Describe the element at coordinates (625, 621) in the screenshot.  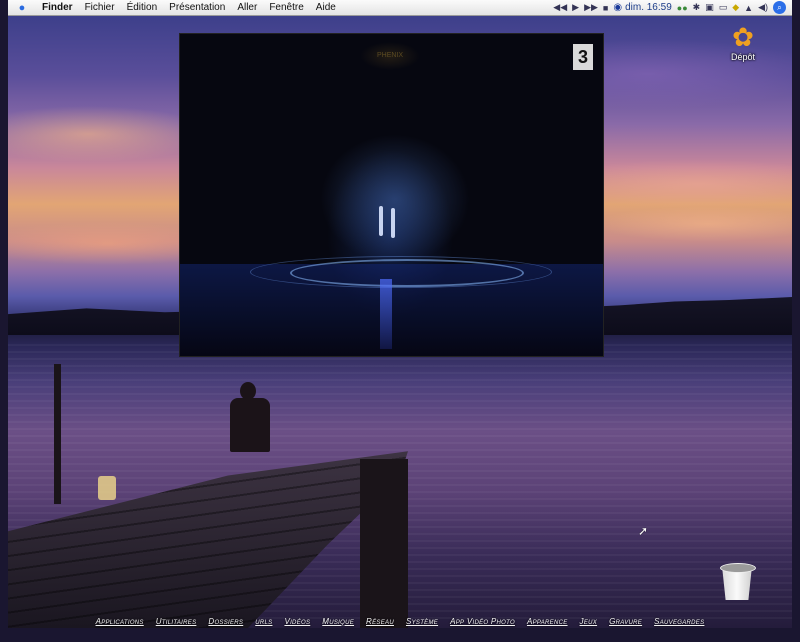
I see `shelf-gravure: Gravure` at that location.